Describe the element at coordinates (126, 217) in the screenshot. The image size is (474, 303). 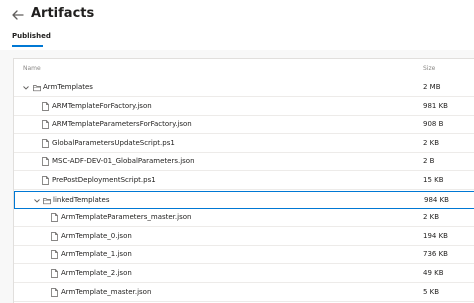
I see `file-name: ArmTemplateParameters_master.json` at that location.